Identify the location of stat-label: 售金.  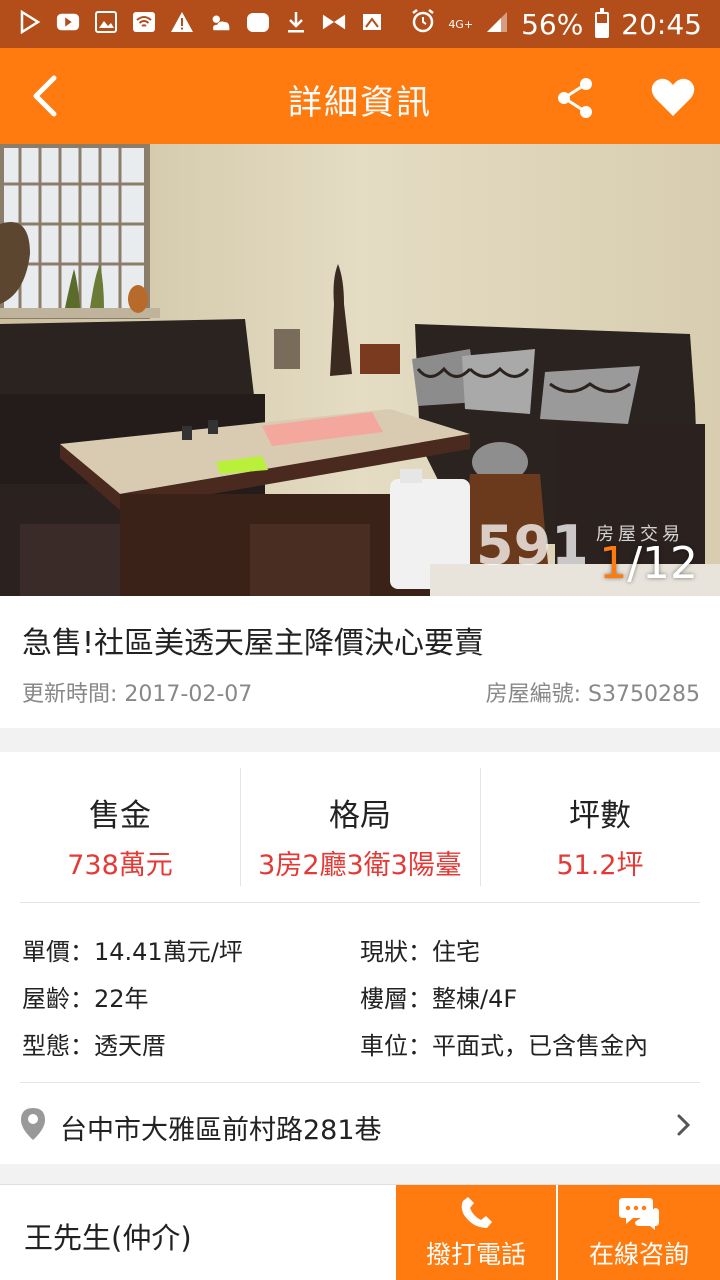
(120, 816).